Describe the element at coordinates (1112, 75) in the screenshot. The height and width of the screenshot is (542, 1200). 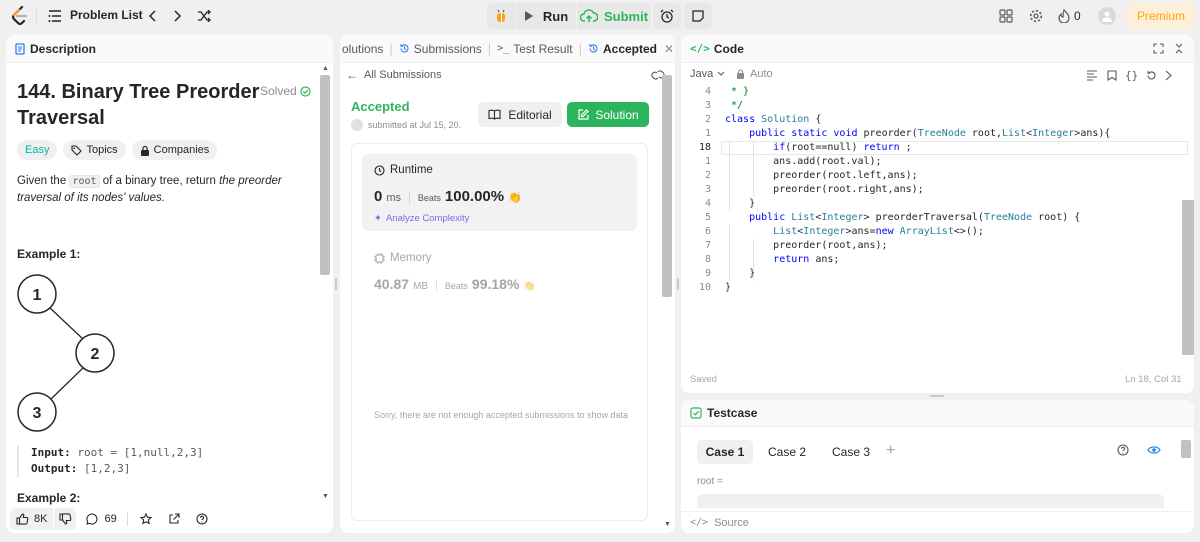
I see `bookmark-icon` at that location.